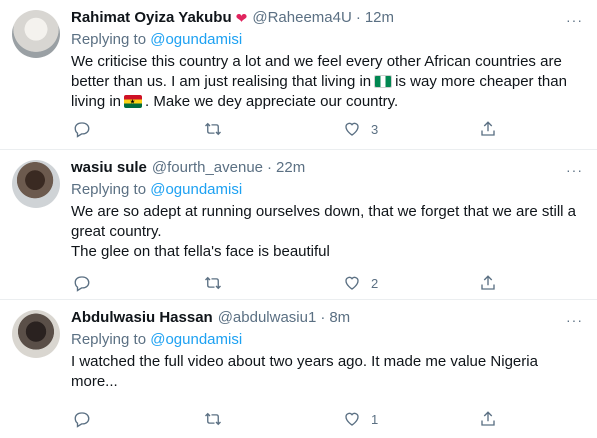  I want to click on like-button: 2, so click(360, 283).